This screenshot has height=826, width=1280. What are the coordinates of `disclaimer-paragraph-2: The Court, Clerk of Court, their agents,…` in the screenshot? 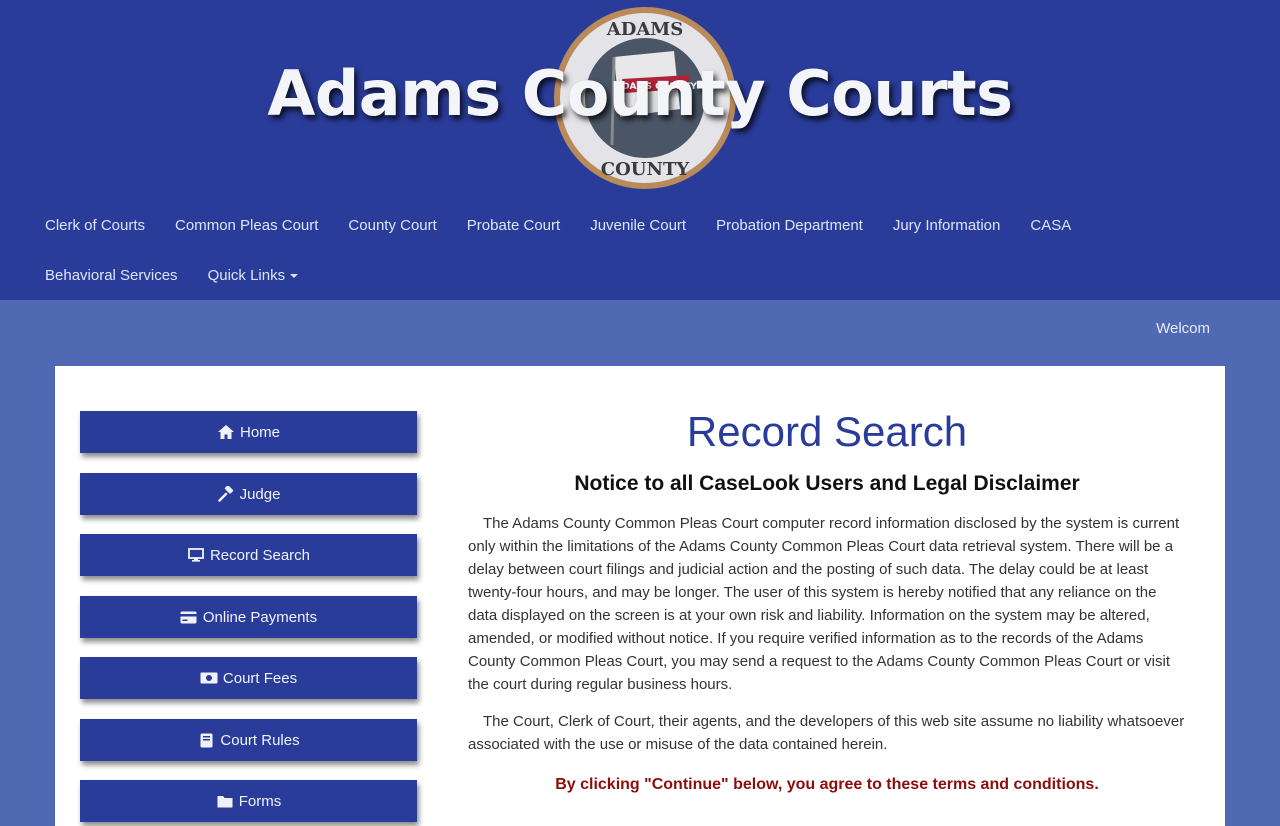 It's located at (826, 733).